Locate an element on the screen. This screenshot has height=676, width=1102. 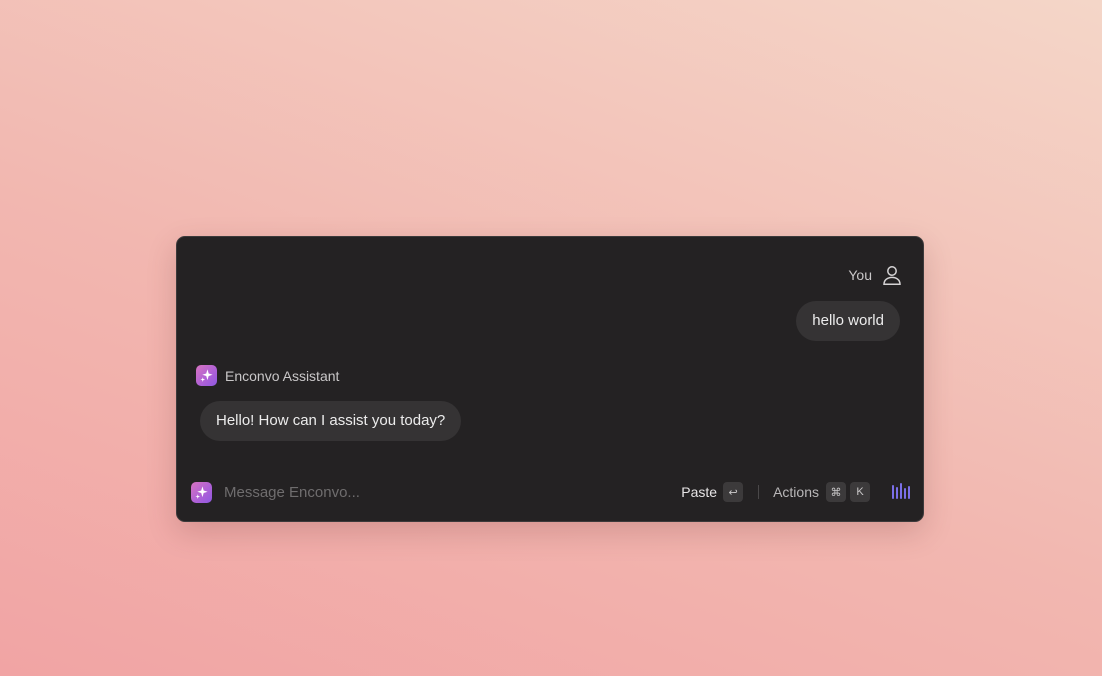
user-message-bubble: hello world is located at coordinates (848, 321).